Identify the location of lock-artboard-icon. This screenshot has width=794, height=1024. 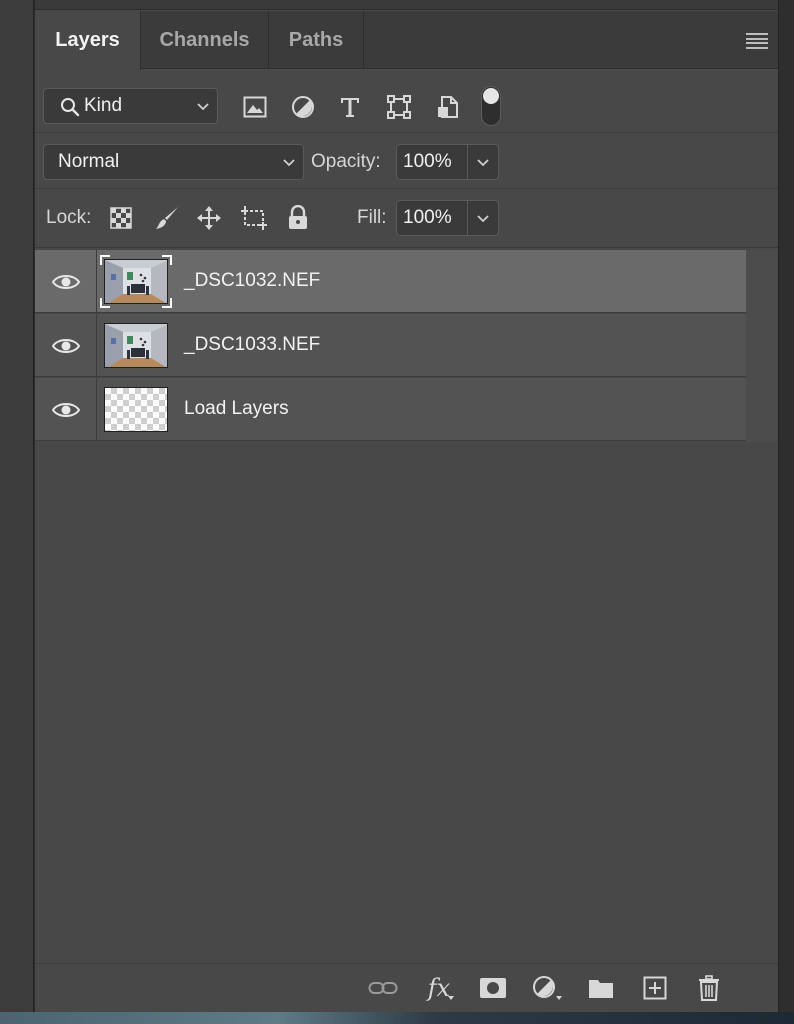
(254, 218).